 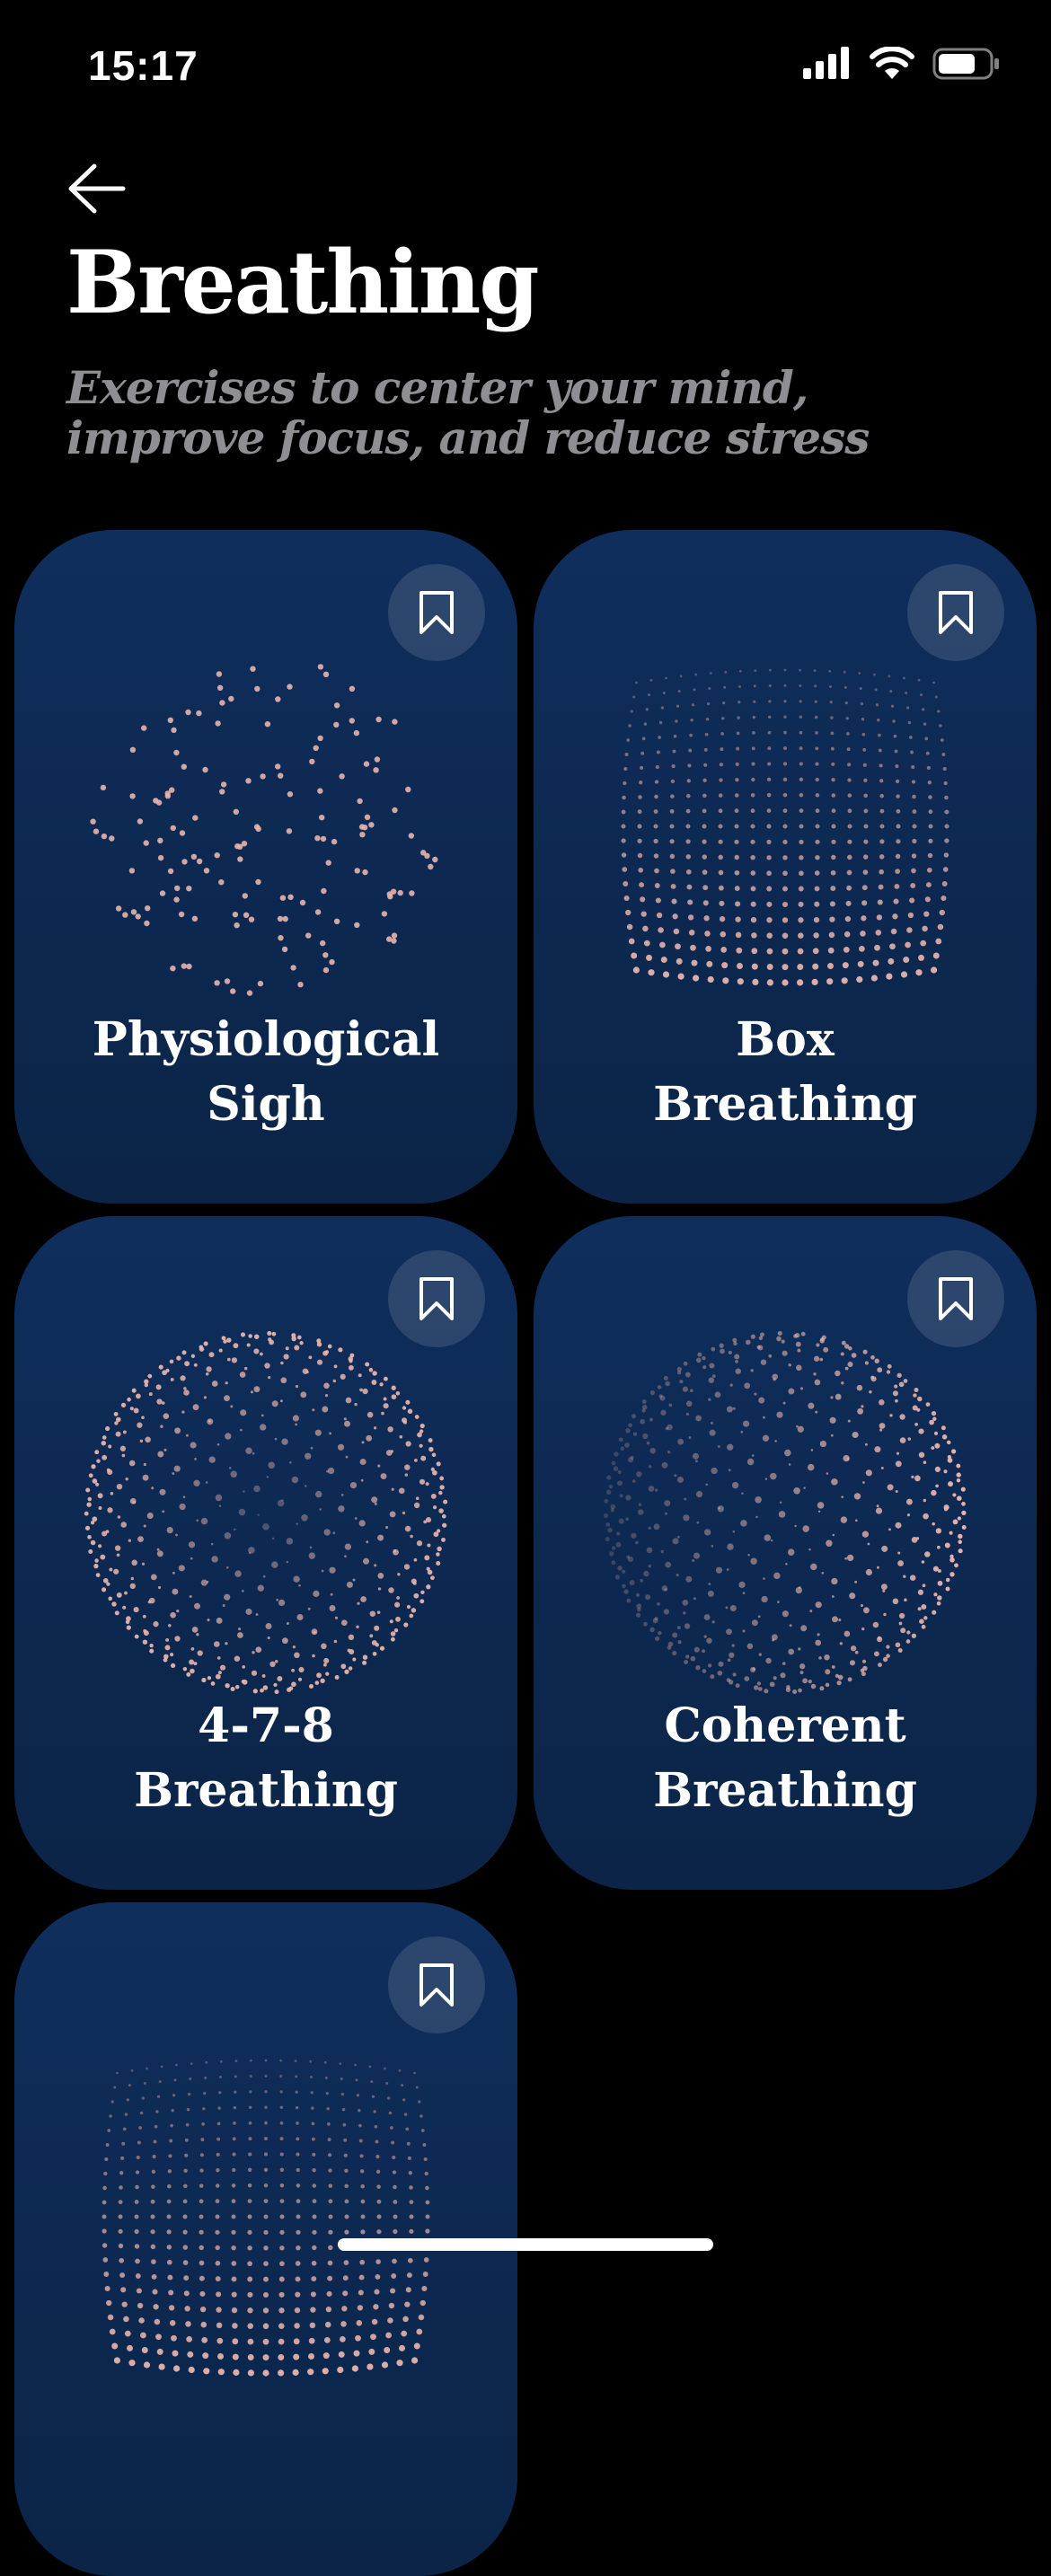 What do you see at coordinates (437, 1985) in the screenshot?
I see `bookmark-icon` at bounding box center [437, 1985].